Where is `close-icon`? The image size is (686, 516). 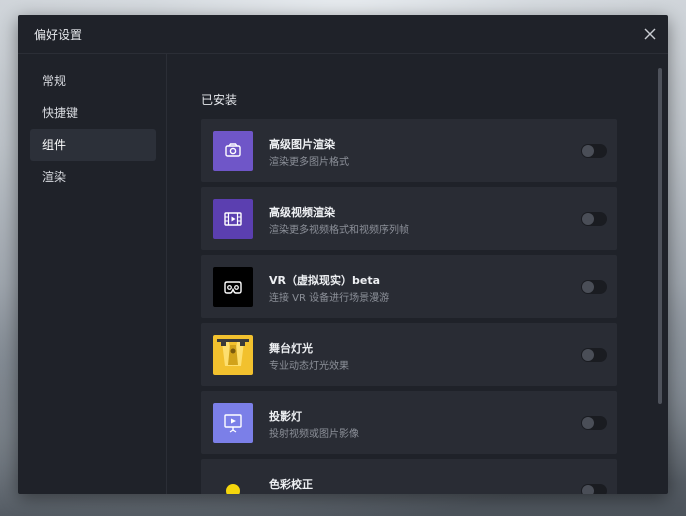 close-icon is located at coordinates (650, 34).